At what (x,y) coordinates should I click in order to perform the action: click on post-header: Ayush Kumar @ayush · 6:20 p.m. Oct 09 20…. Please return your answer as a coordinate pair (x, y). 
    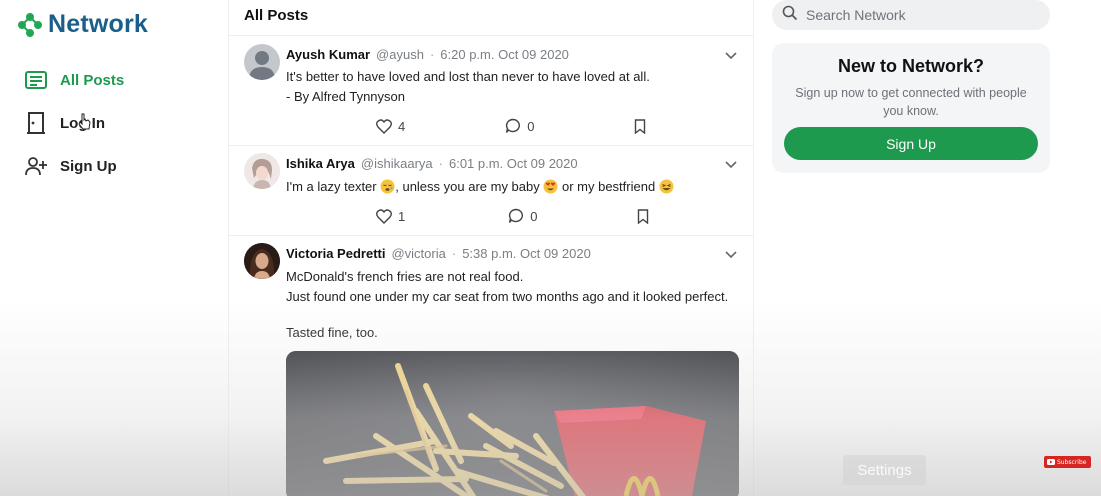
    Looking at the image, I should click on (427, 54).